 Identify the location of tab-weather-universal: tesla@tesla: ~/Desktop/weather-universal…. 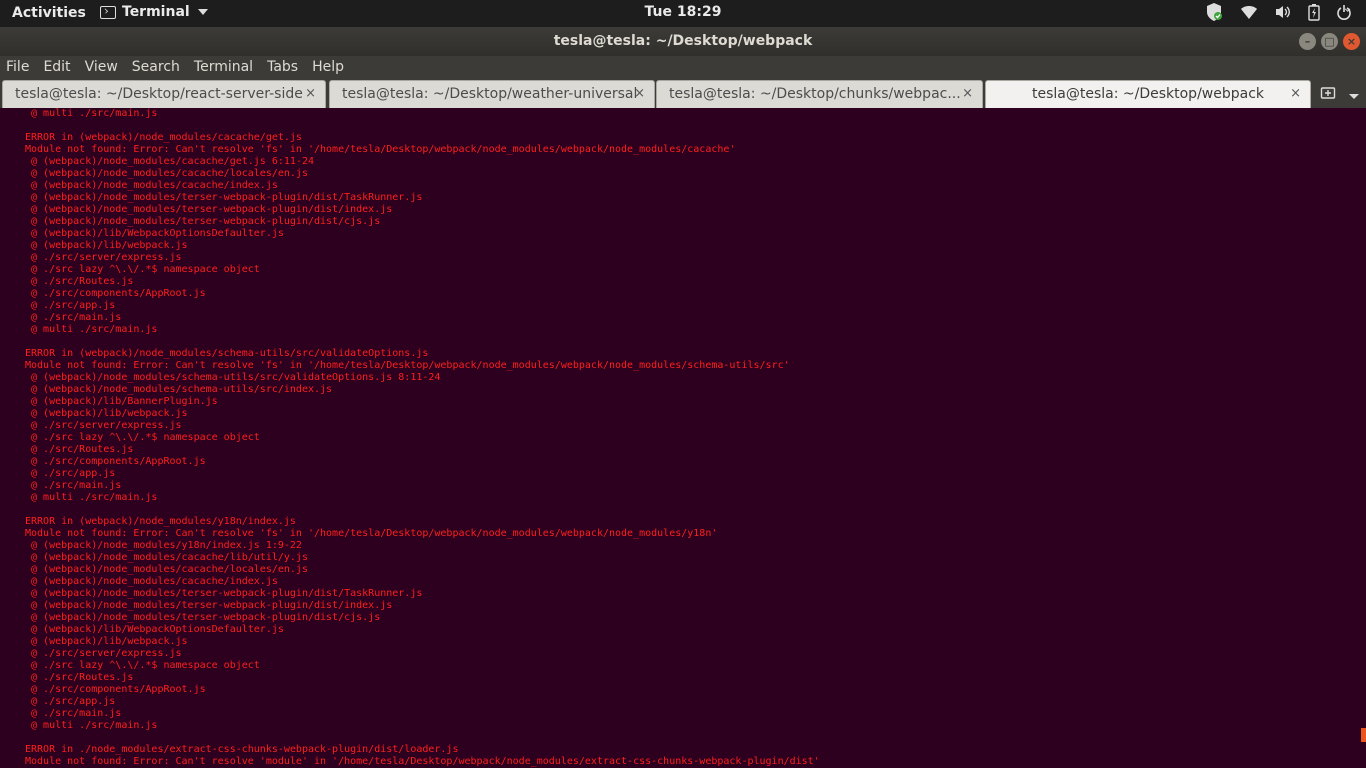
(492, 94).